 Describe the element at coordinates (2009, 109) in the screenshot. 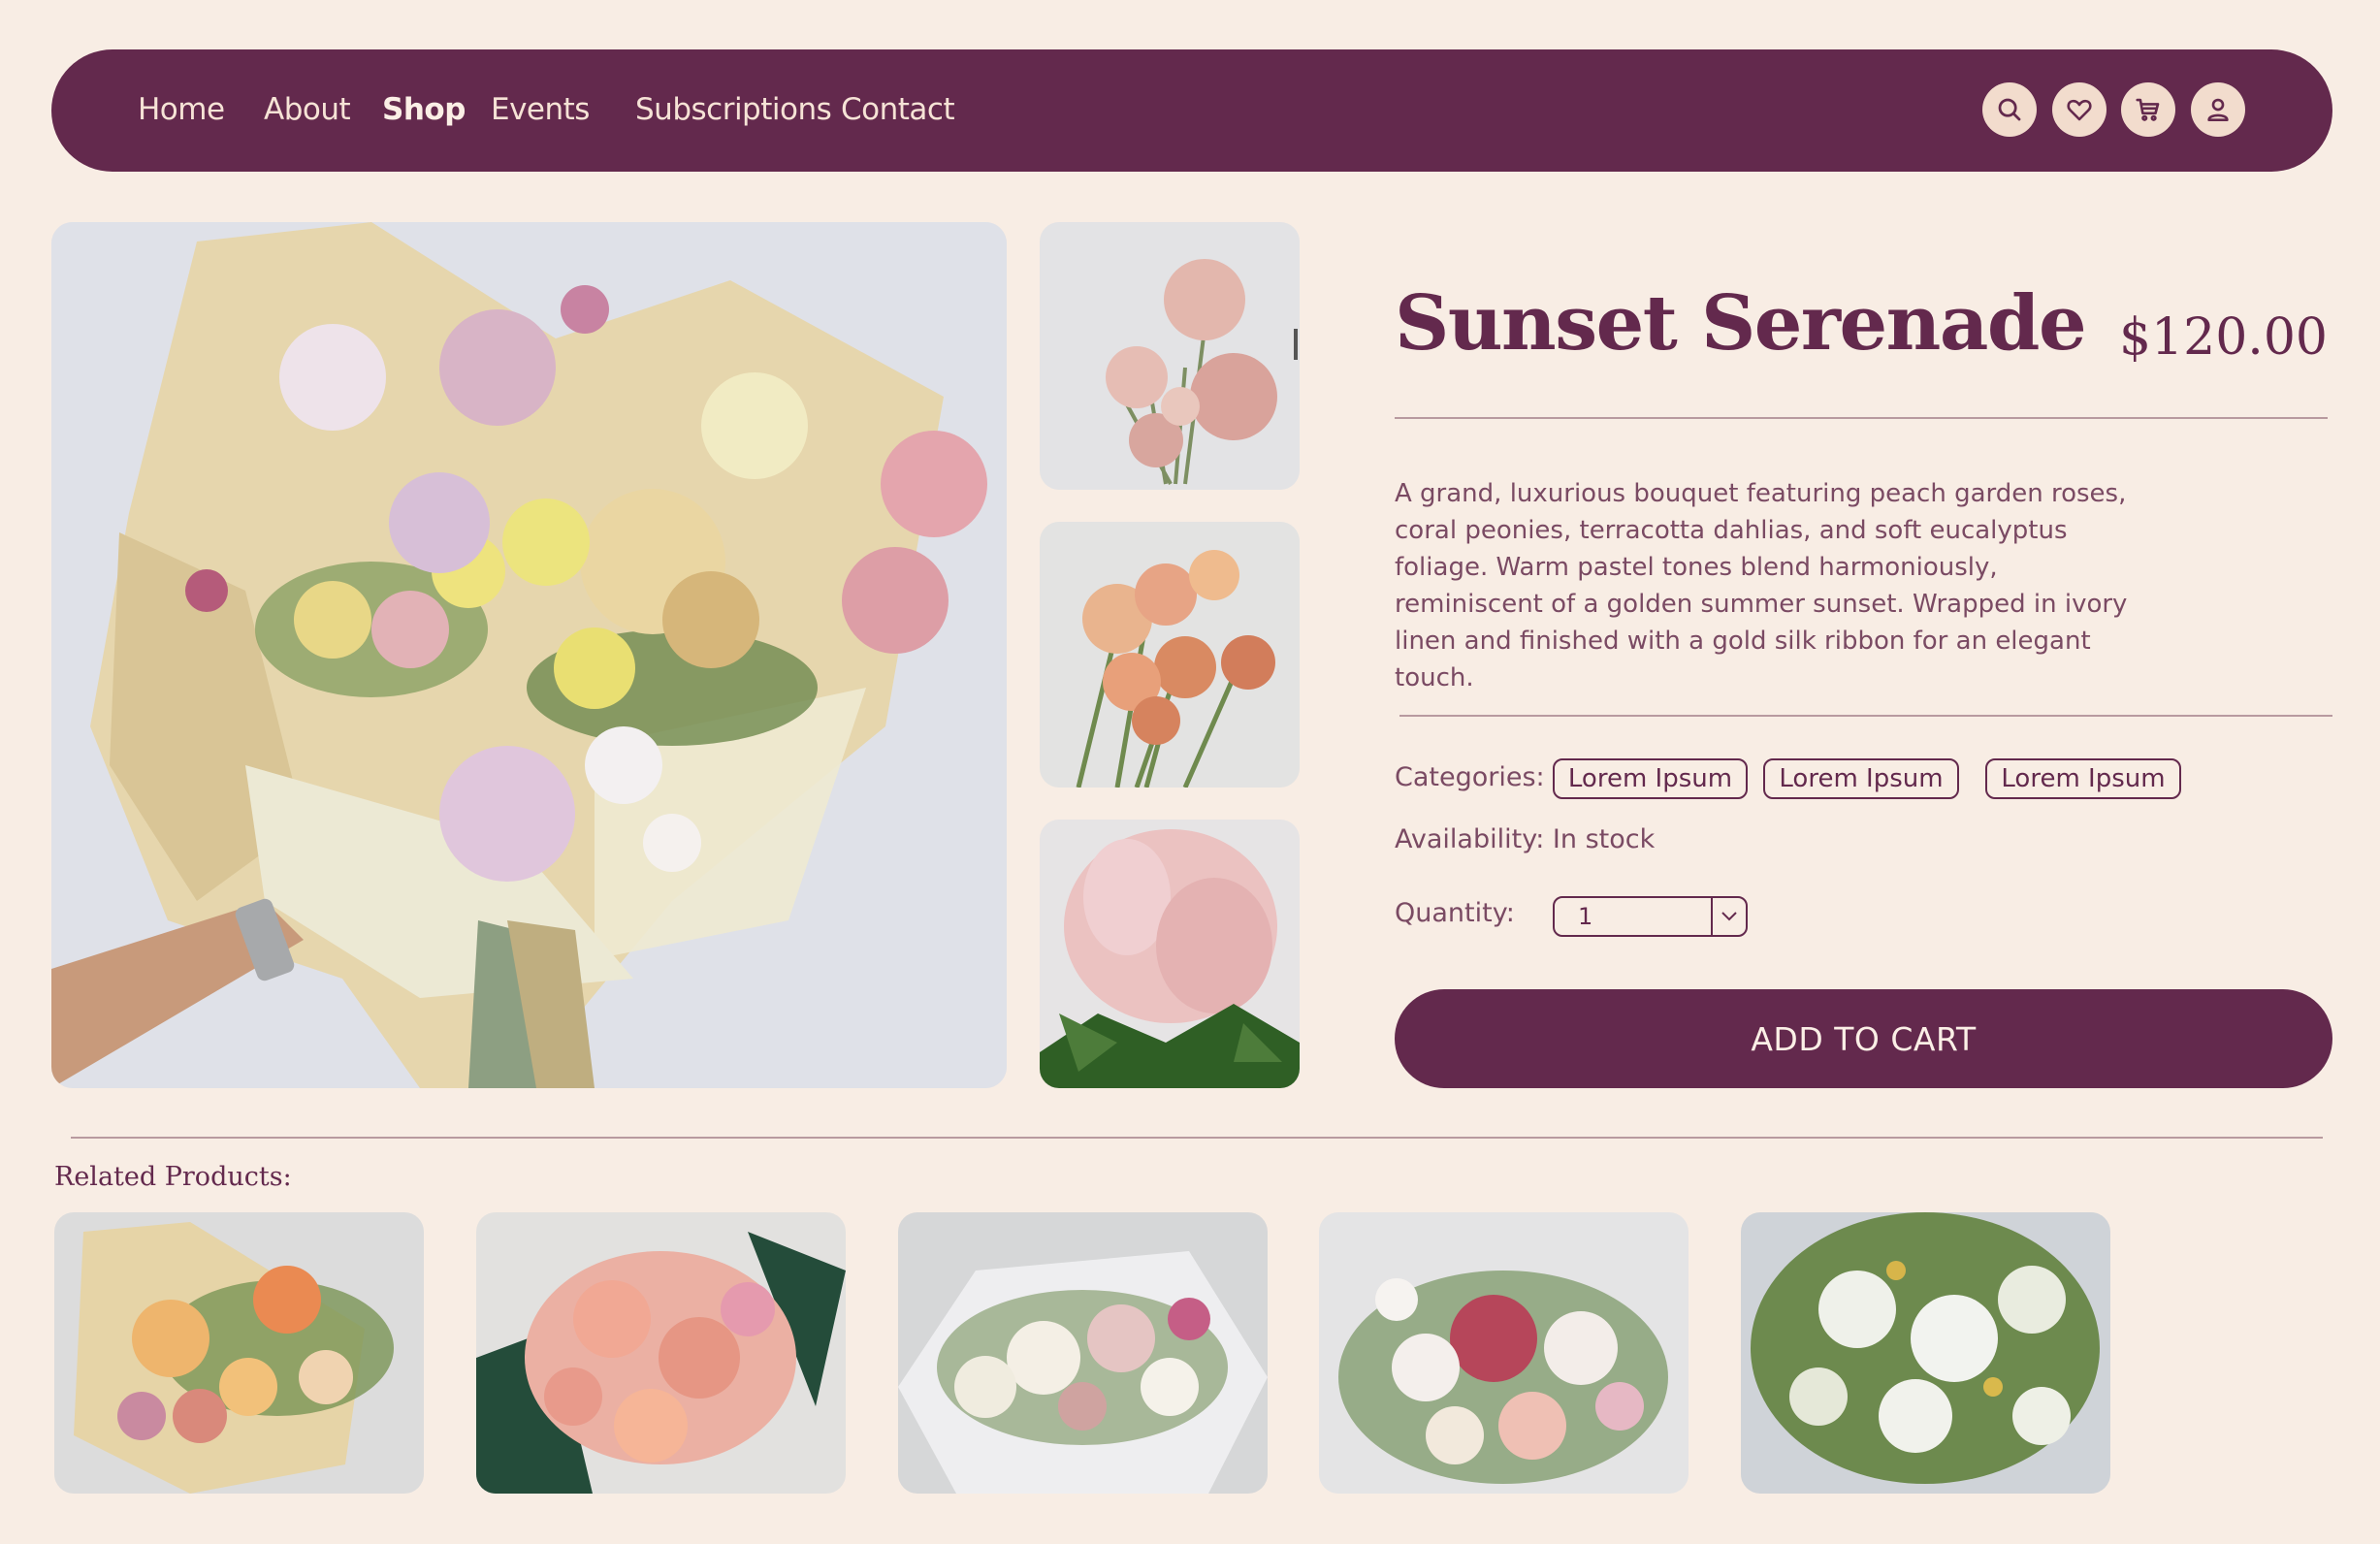

I see `search-icon` at that location.